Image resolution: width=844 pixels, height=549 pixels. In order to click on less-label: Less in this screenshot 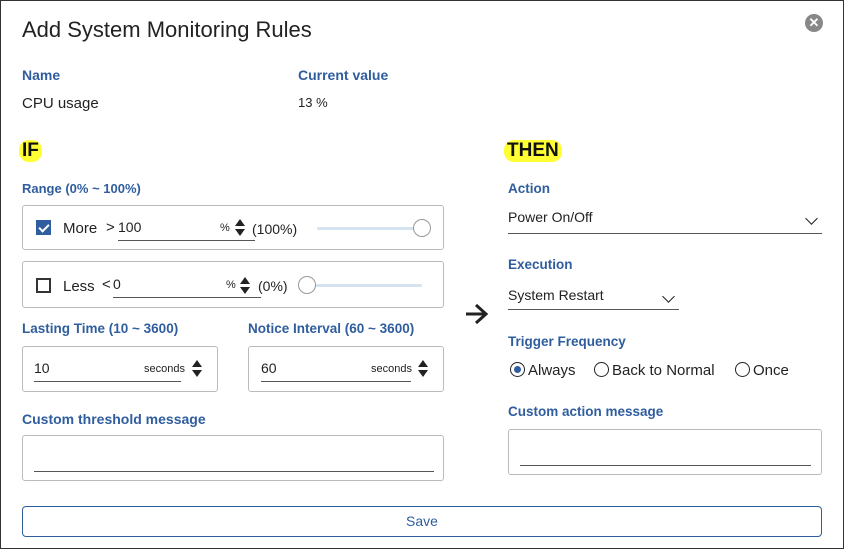, I will do `click(79, 286)`.